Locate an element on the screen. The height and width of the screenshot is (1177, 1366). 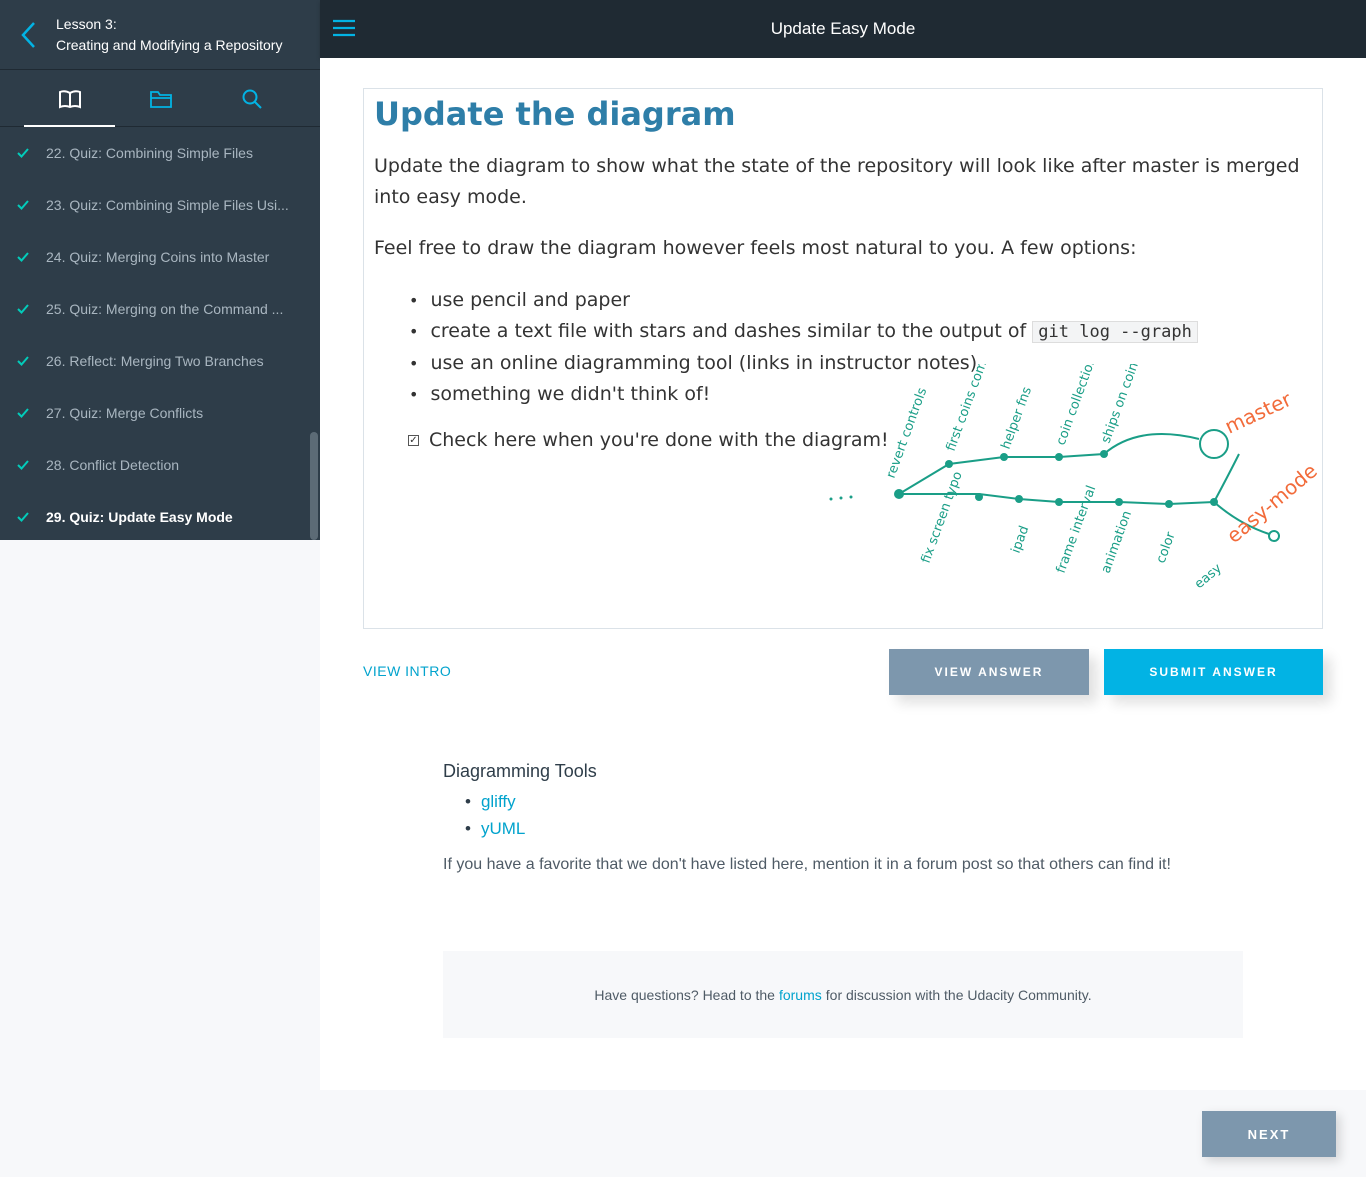
code-snippet: git log --graph is located at coordinates (1115, 332).